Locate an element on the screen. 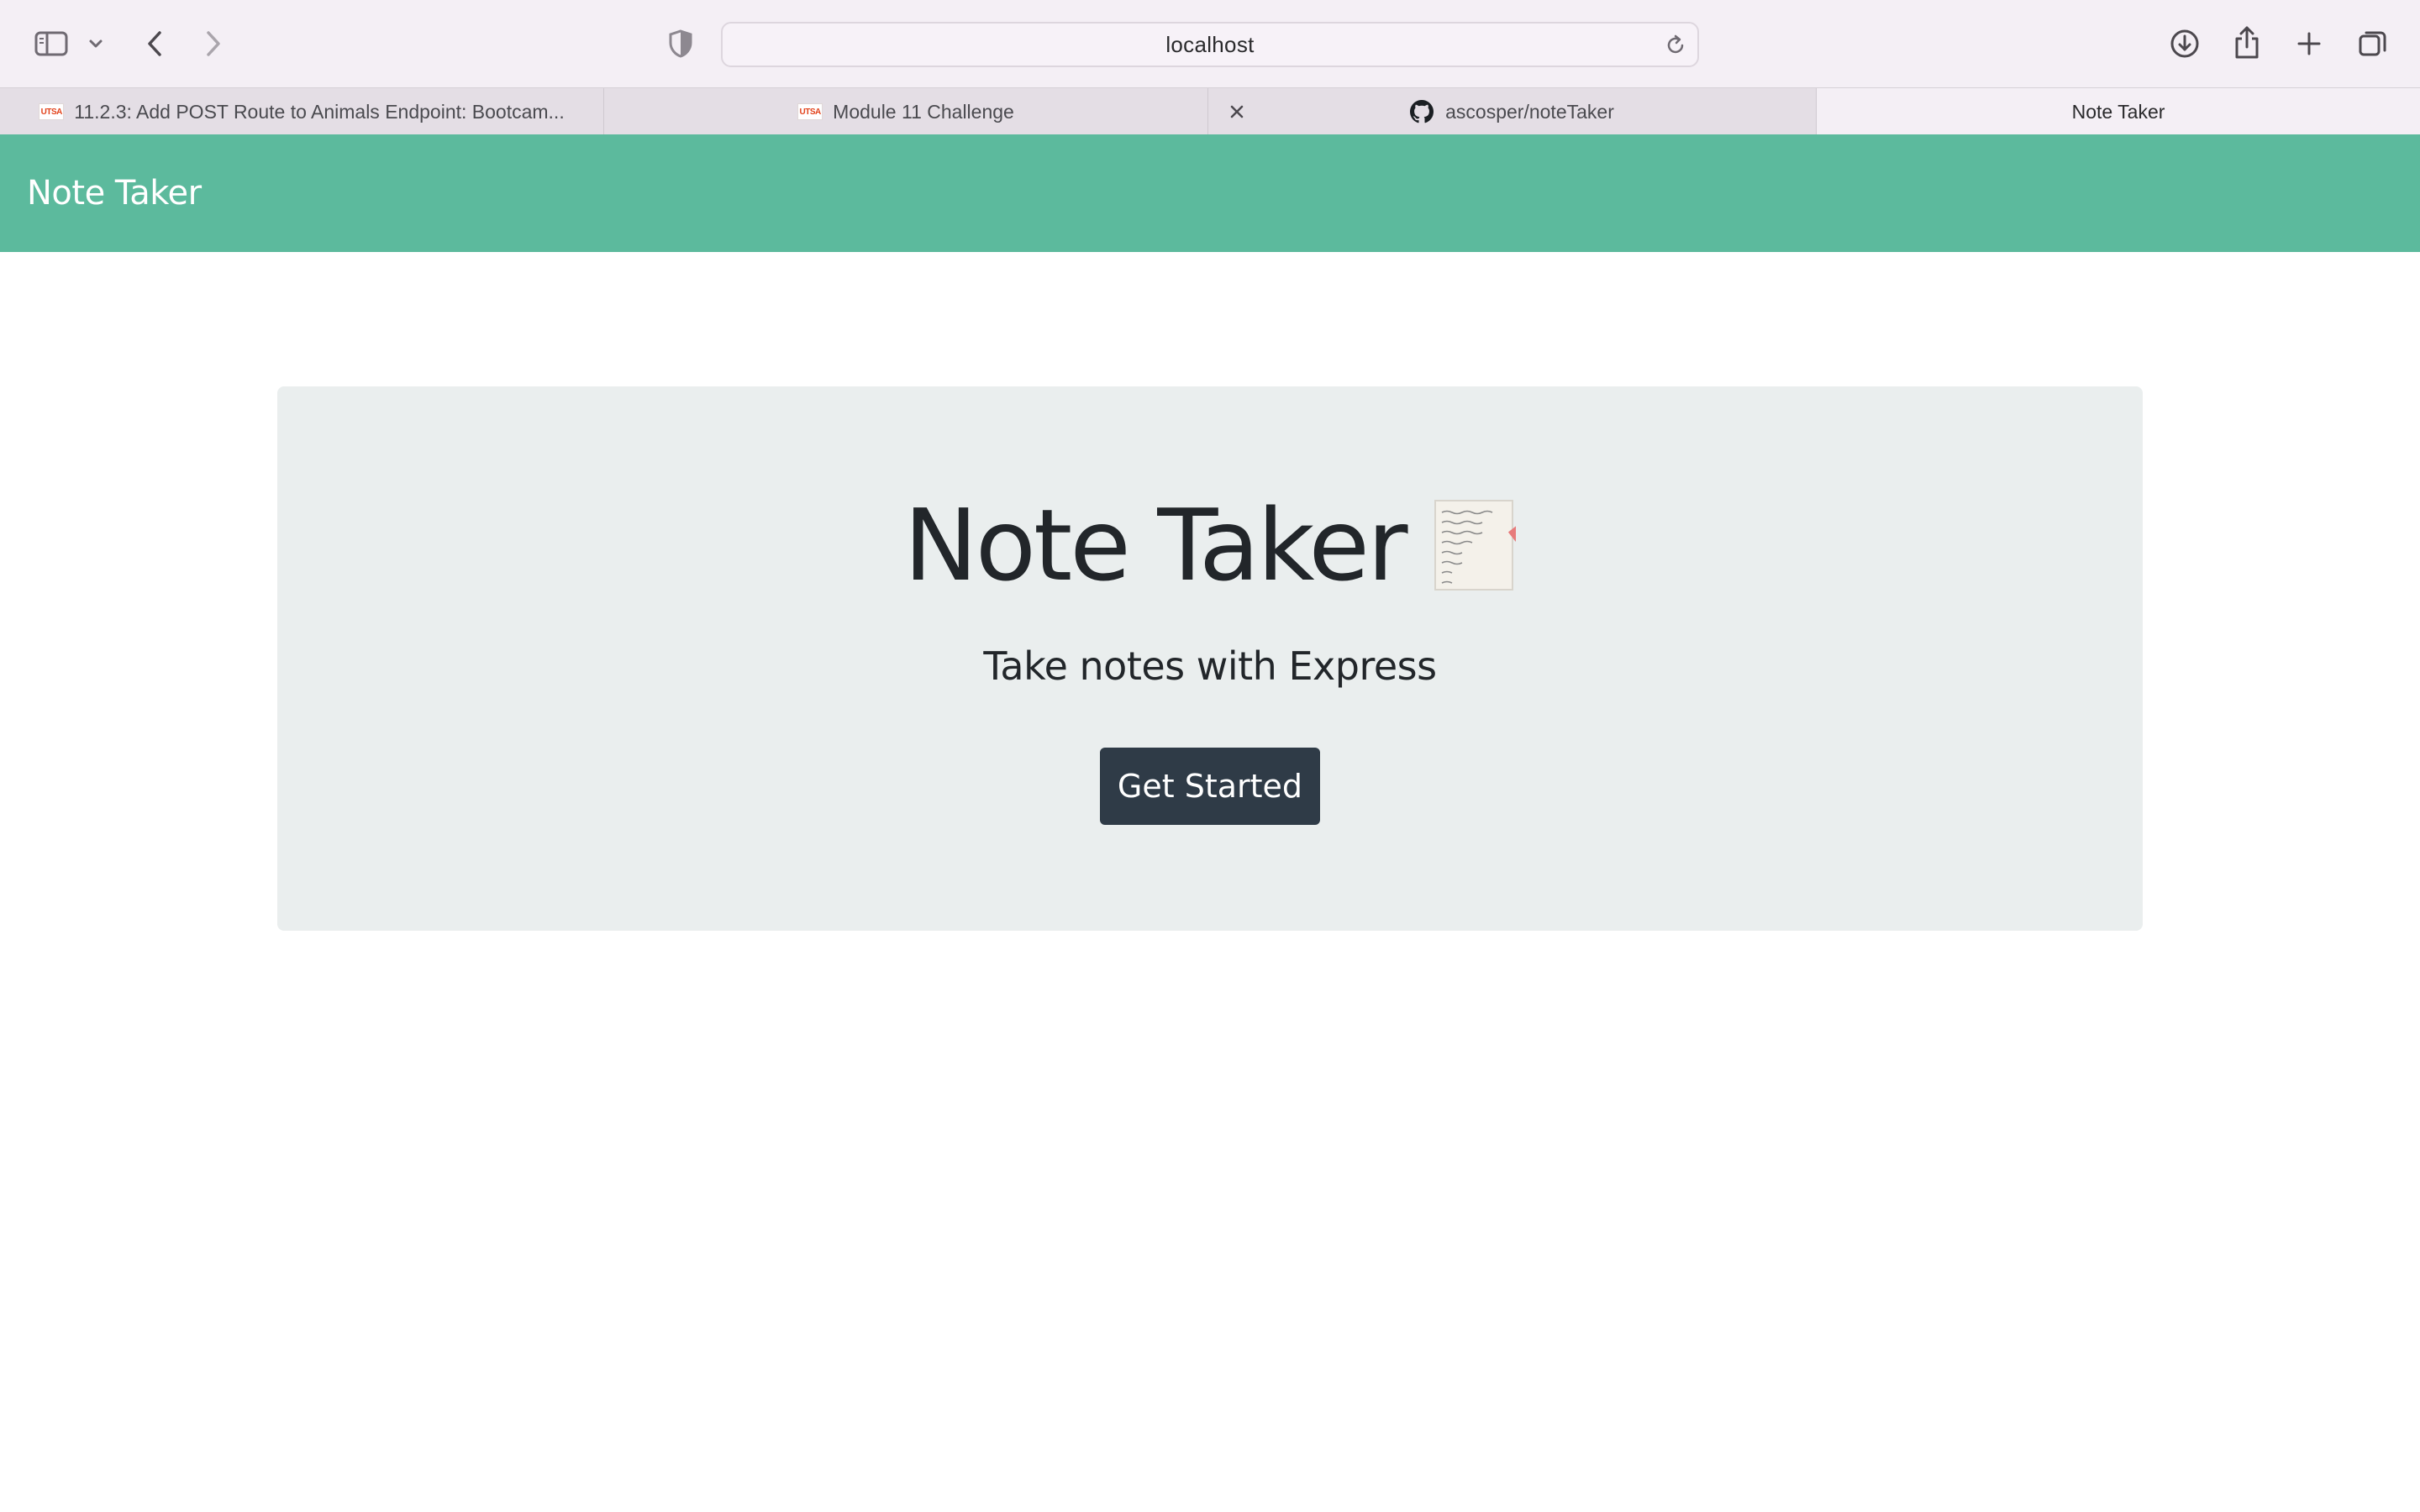 This screenshot has height=1512, width=2420. tab-module-11-challenge: UTSA Module 11 Challenge is located at coordinates (906, 111).